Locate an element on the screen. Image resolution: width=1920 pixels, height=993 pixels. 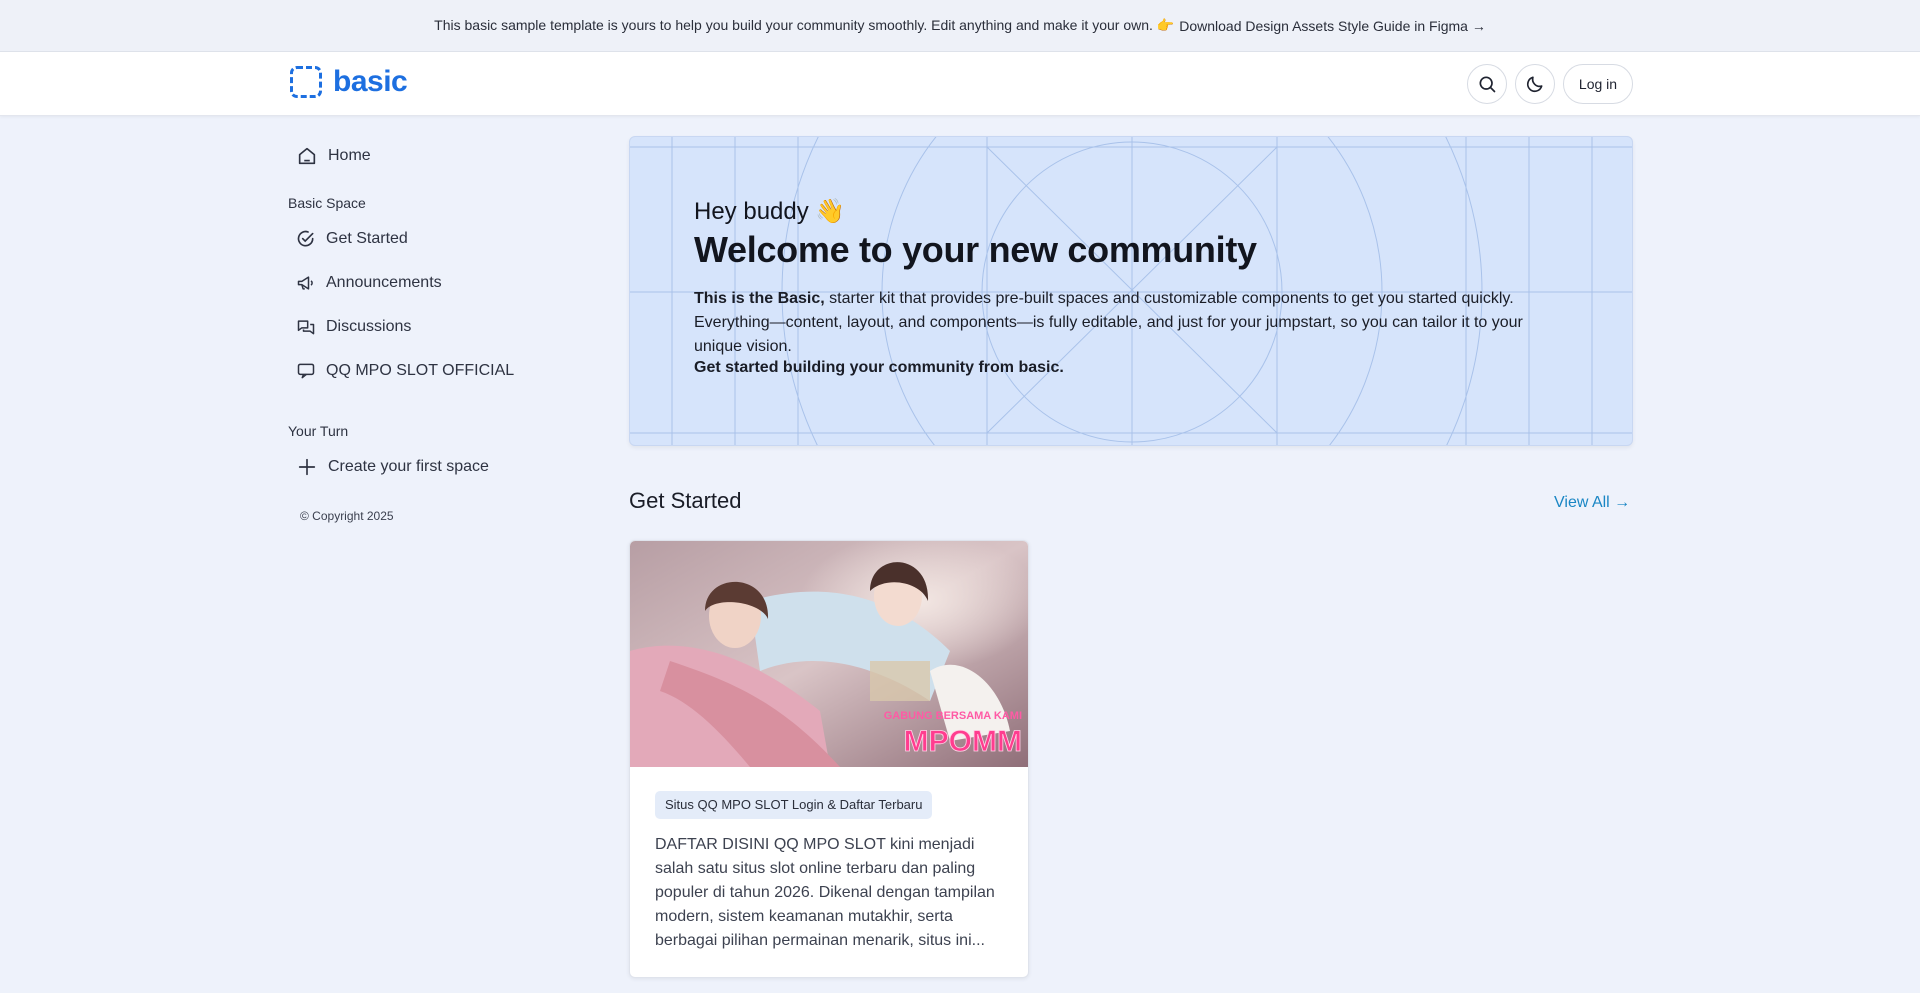
hero-desc-bold: This is the Basic, is located at coordinates (759, 298).